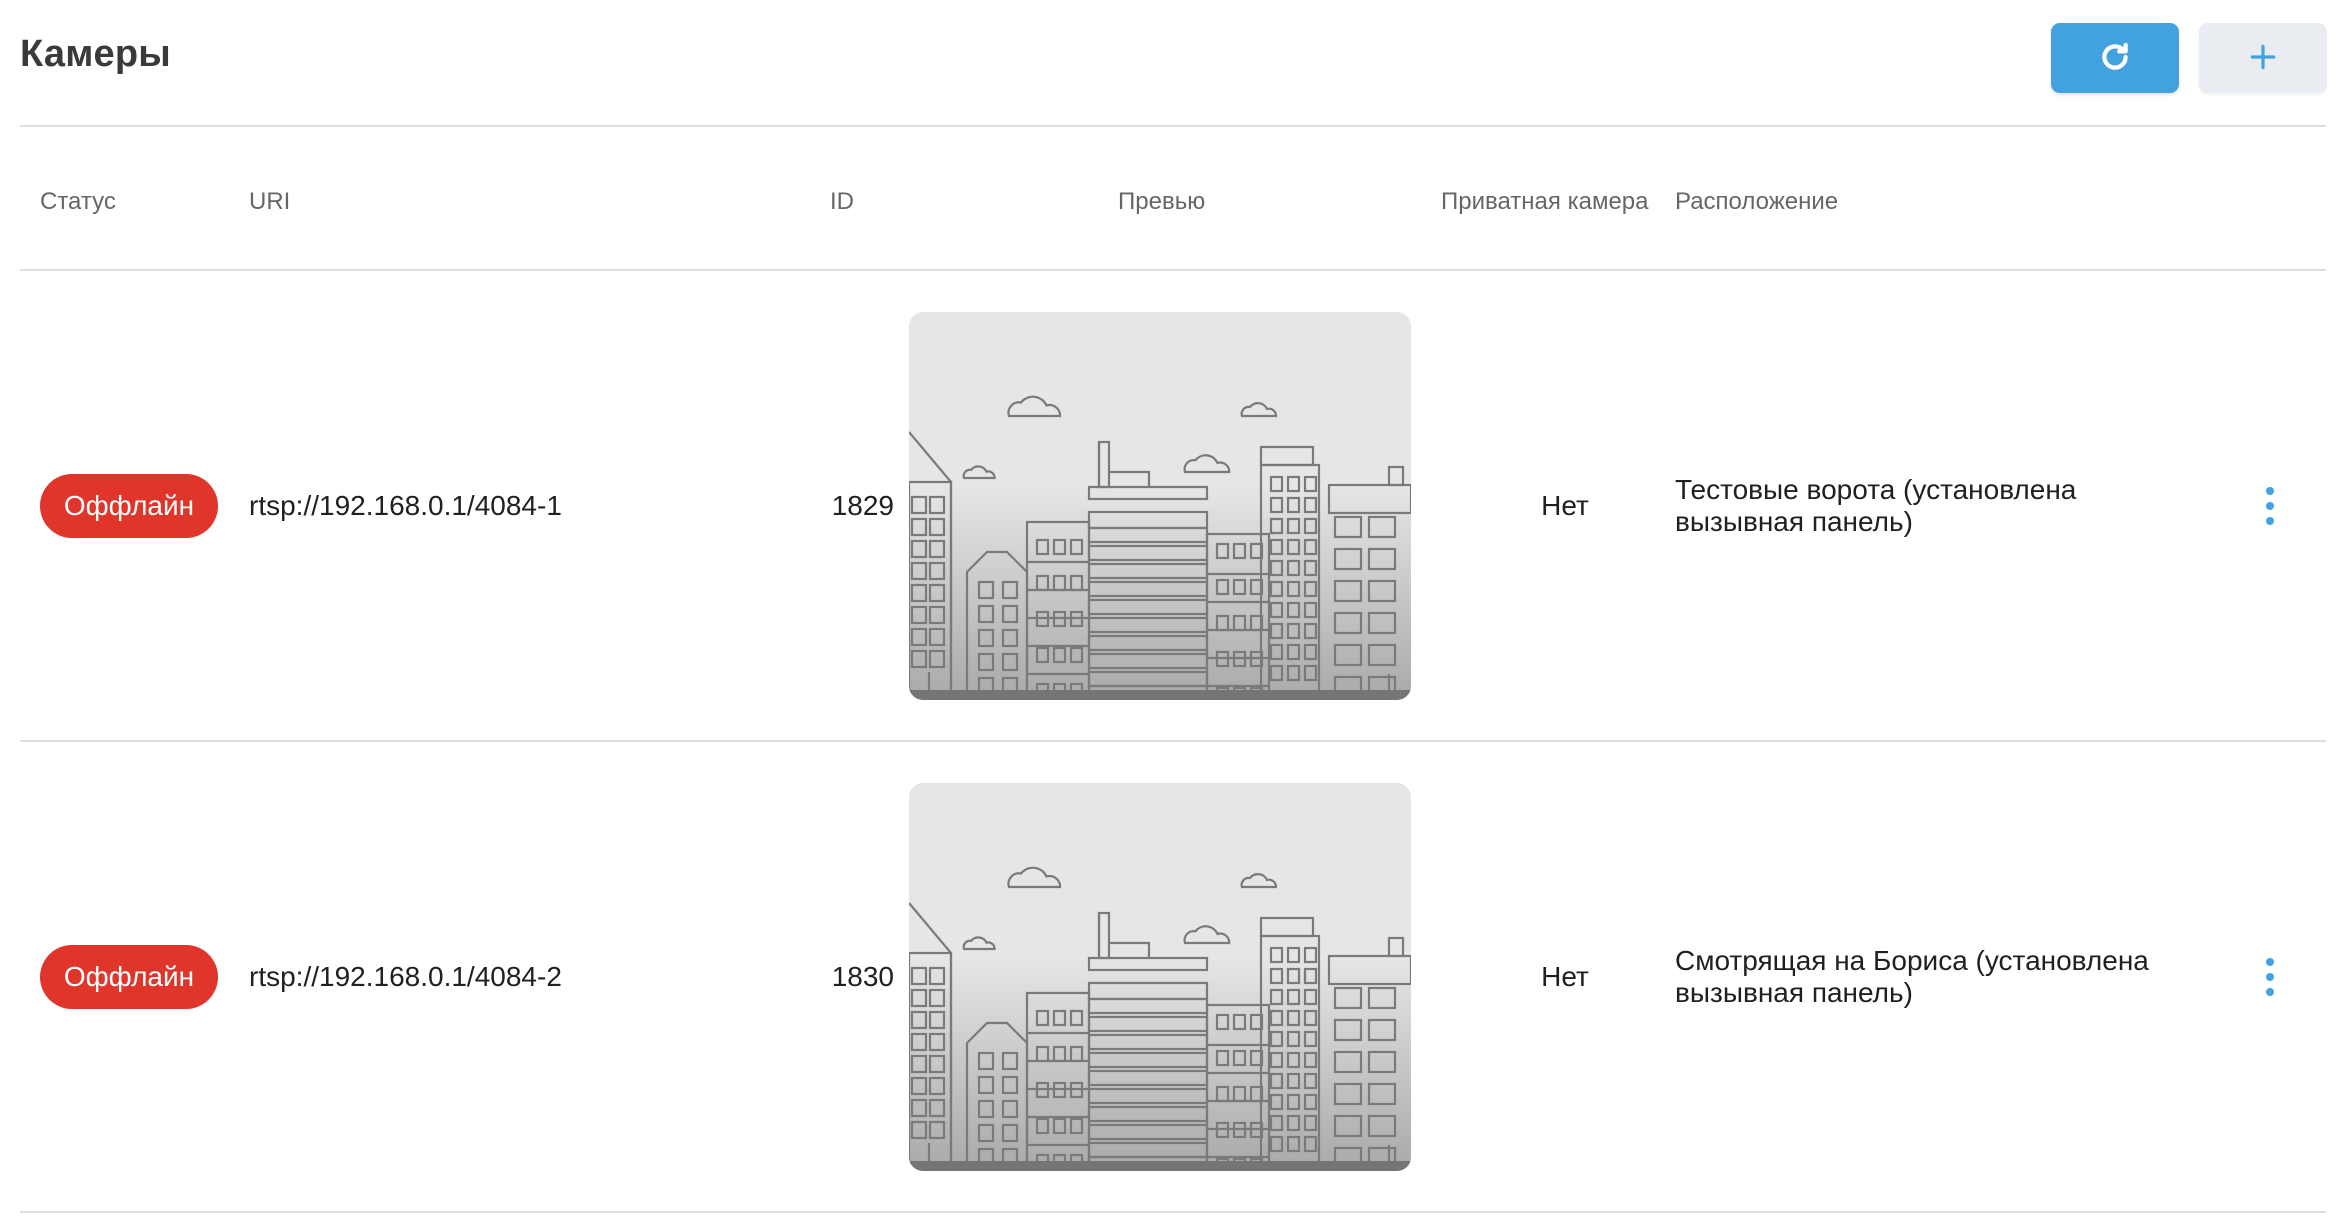 Image resolution: width=2340 pixels, height=1230 pixels. What do you see at coordinates (78, 202) in the screenshot?
I see `column-header-status: Статус` at bounding box center [78, 202].